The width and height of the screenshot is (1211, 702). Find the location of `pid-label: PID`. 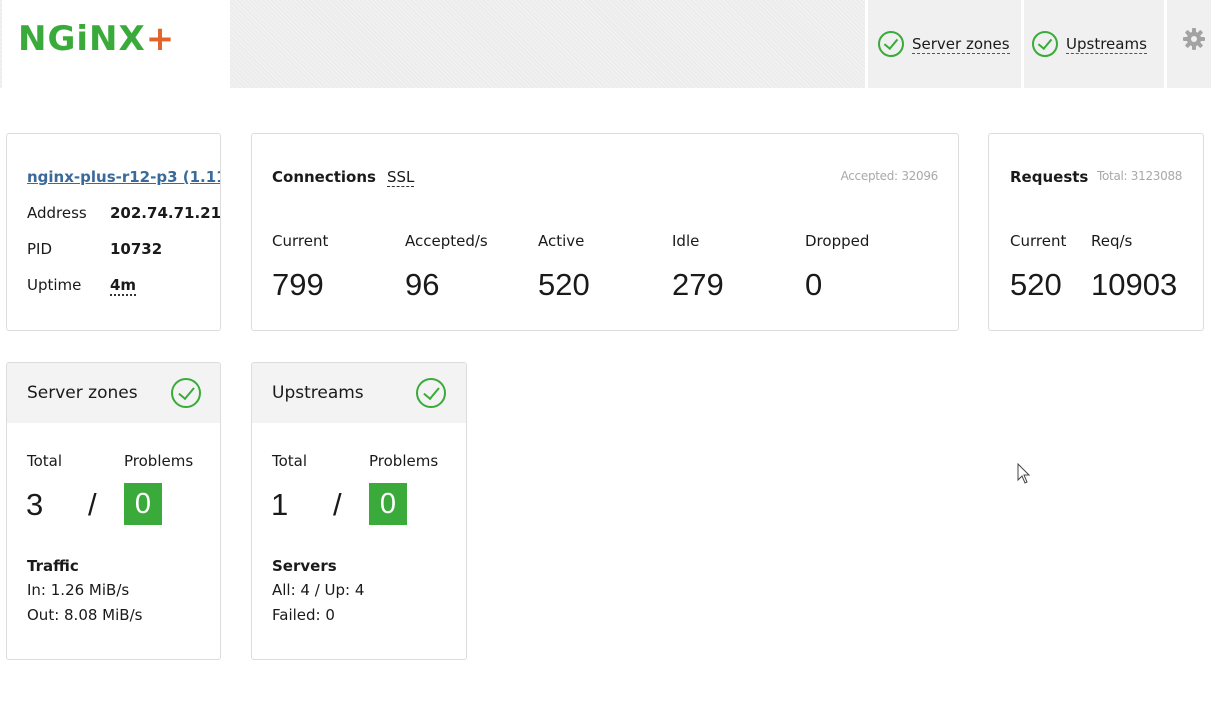

pid-label: PID is located at coordinates (40, 249).